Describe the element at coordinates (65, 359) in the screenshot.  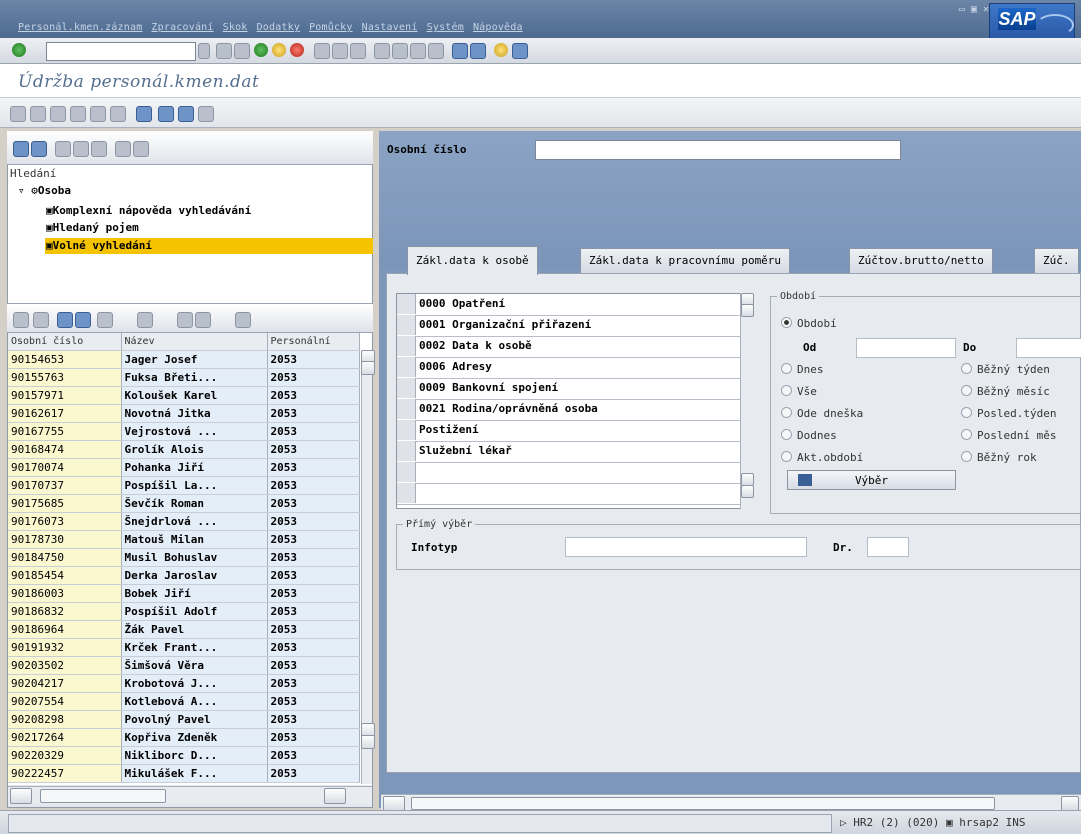
I see `cell-personnel-number: 90154653` at that location.